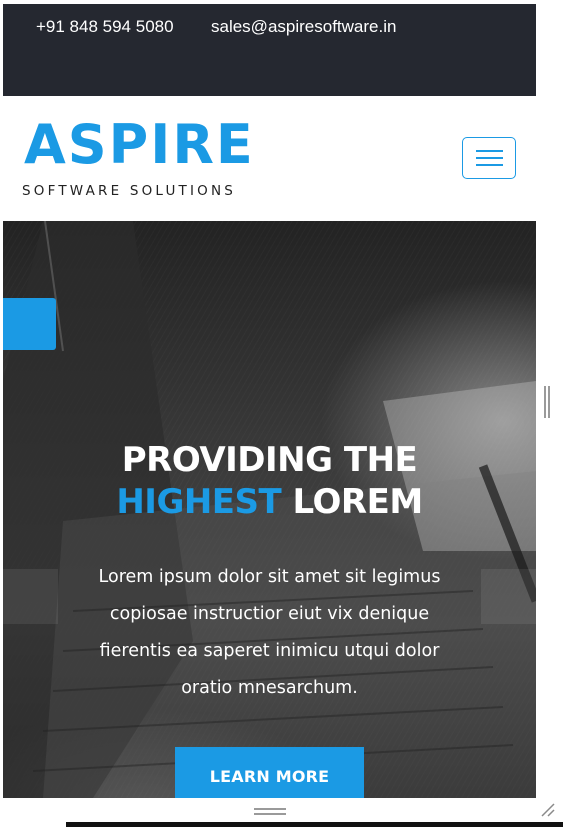  I want to click on contact-topbar: +91 848 594 5080 sales@aspiresoftware.in, so click(269, 50).